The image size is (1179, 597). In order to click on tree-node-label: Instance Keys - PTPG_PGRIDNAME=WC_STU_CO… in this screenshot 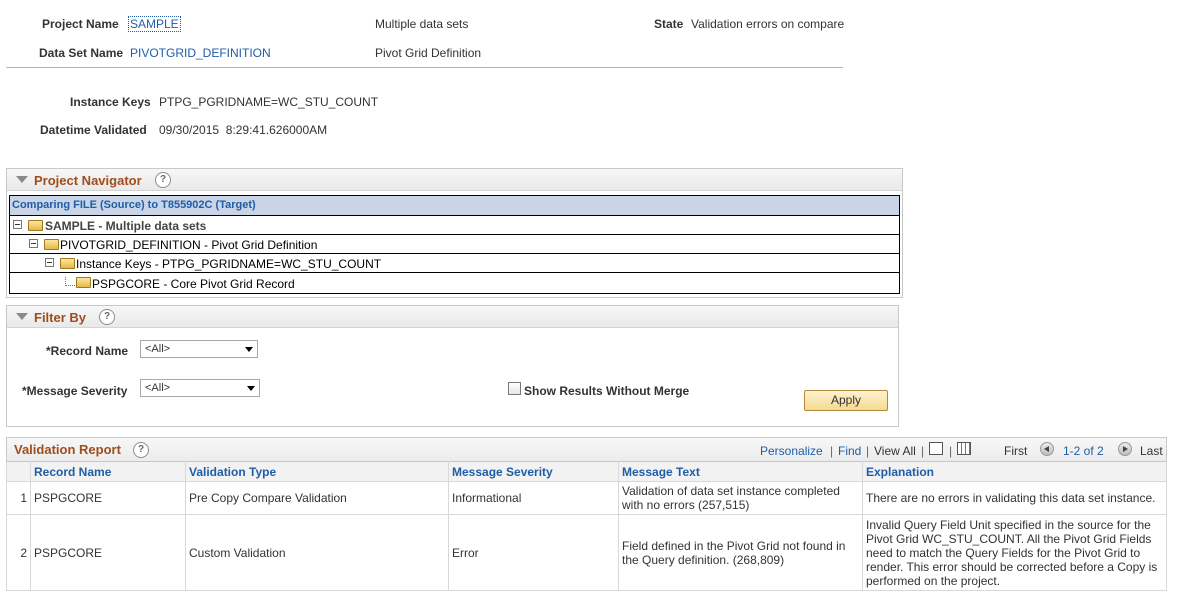, I will do `click(228, 264)`.